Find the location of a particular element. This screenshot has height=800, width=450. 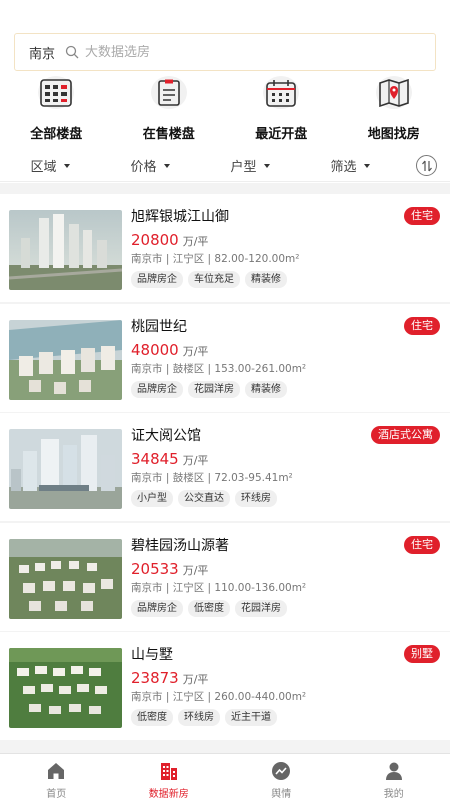

bottom-tab-bar: 首页 数据新房 舆情 我的 is located at coordinates (225, 776).